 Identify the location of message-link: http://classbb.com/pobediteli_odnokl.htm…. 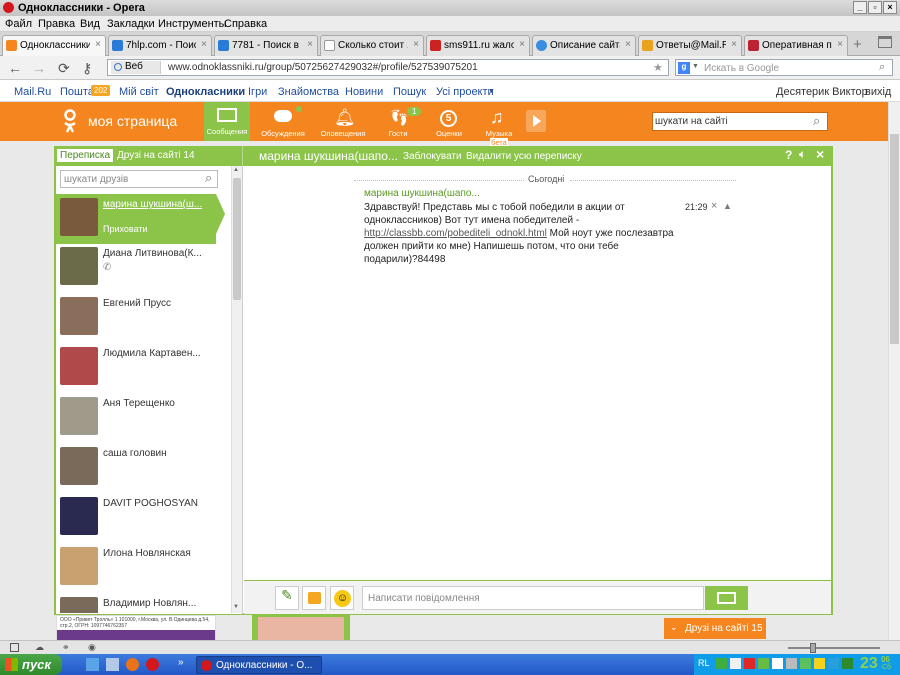
(455, 233).